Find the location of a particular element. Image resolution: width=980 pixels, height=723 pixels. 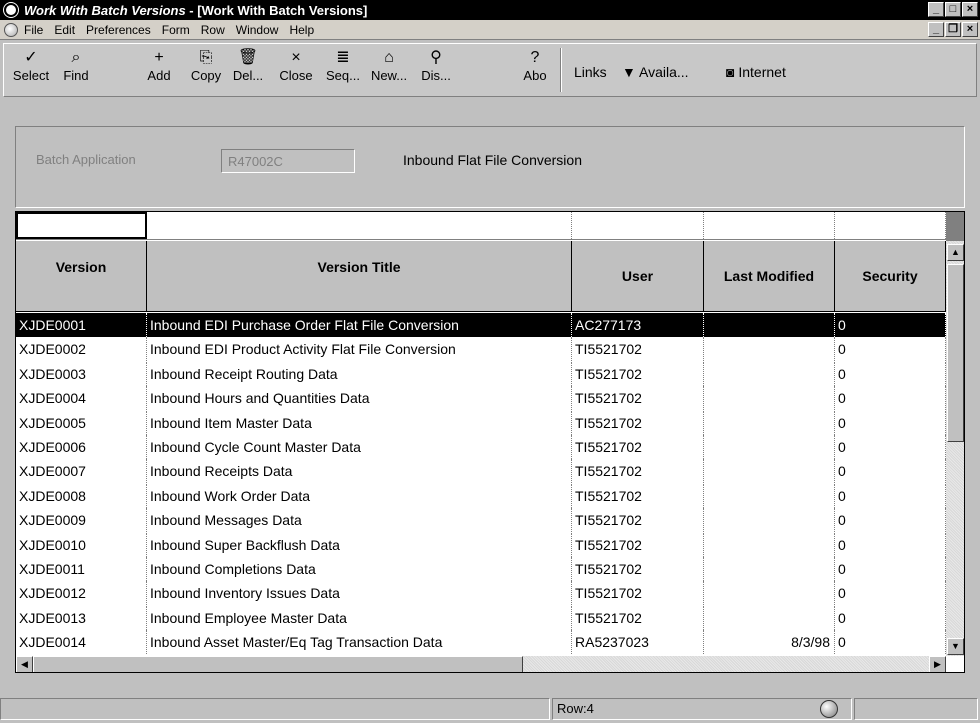

select-button: ✓ Select is located at coordinates (31, 70).